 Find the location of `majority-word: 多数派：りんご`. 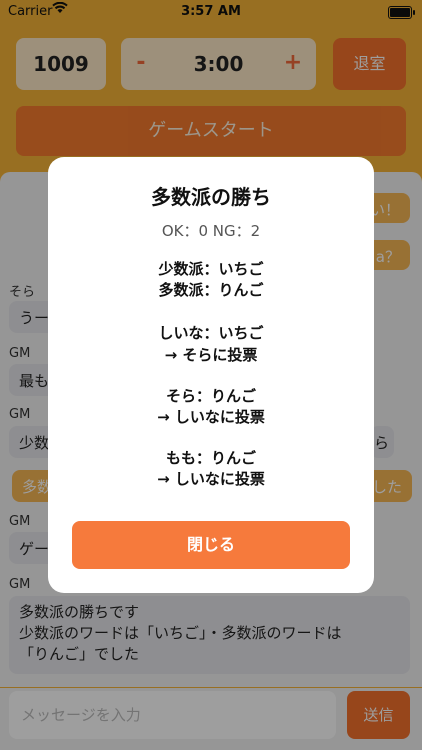

majority-word: 多数派：りんご is located at coordinates (211, 290).